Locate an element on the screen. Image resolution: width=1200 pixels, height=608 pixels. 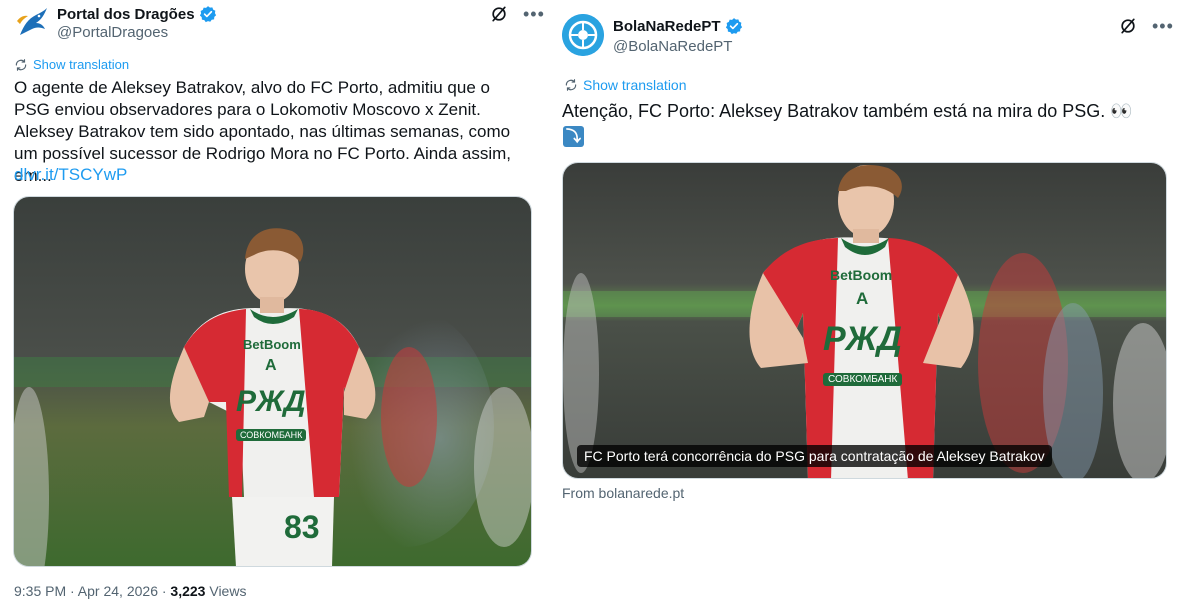
tweet-meta: 9:35 PM · Apr 24, 2026 · 3,223 Views is located at coordinates (130, 591).